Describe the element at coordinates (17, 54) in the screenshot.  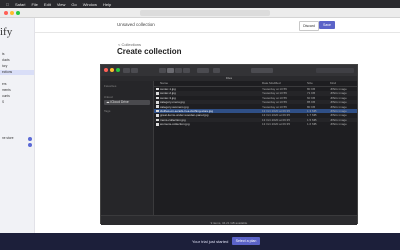
I see `sidebar-item-1: ts` at that location.